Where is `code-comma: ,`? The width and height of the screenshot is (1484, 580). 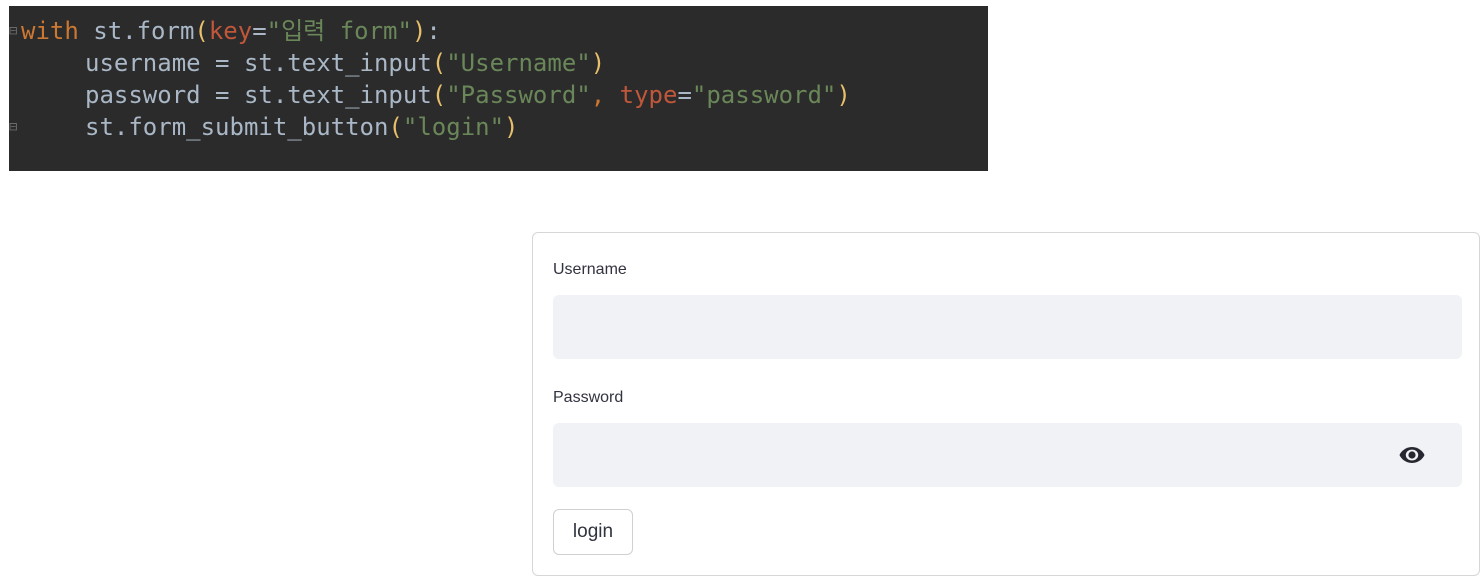 code-comma: , is located at coordinates (605, 95).